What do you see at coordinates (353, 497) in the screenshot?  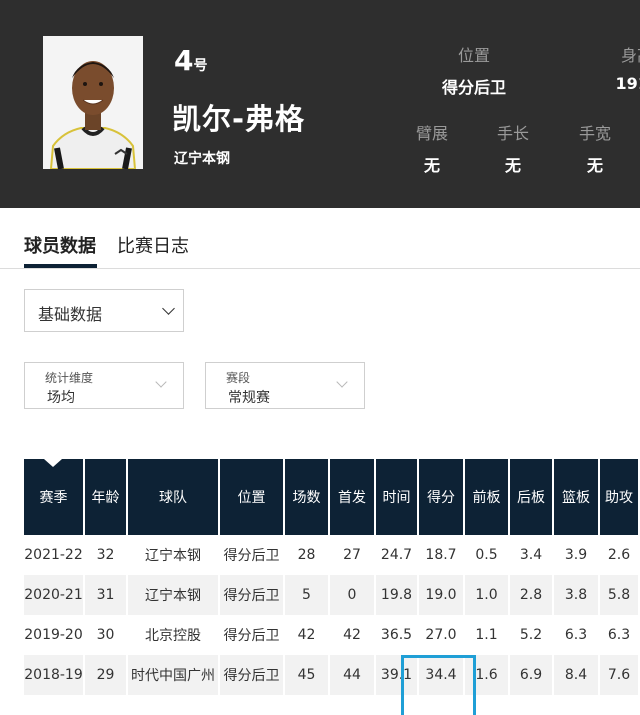 I see `column-header: 首发` at bounding box center [353, 497].